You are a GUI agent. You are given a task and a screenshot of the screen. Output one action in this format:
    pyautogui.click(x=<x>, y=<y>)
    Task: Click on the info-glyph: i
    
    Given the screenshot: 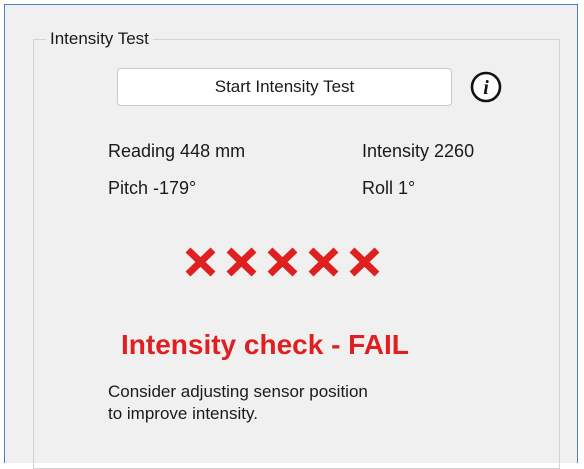 What is the action you would take?
    pyautogui.click(x=486, y=88)
    